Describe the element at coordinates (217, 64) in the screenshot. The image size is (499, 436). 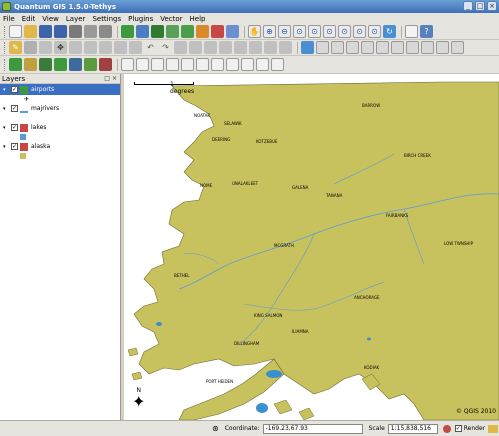
I see `plugin-14-icon` at that location.